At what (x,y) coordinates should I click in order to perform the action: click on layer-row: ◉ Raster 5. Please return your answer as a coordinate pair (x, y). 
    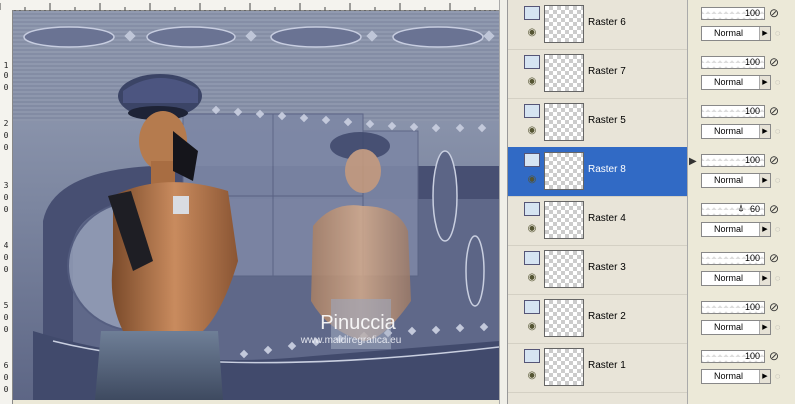
    Looking at the image, I should click on (598, 123).